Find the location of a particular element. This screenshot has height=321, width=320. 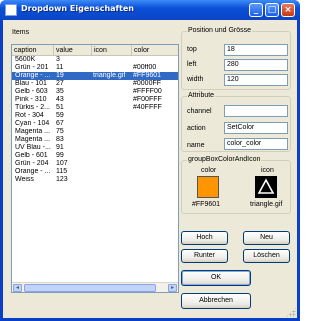

cell-caption: Weiss is located at coordinates (24, 179).